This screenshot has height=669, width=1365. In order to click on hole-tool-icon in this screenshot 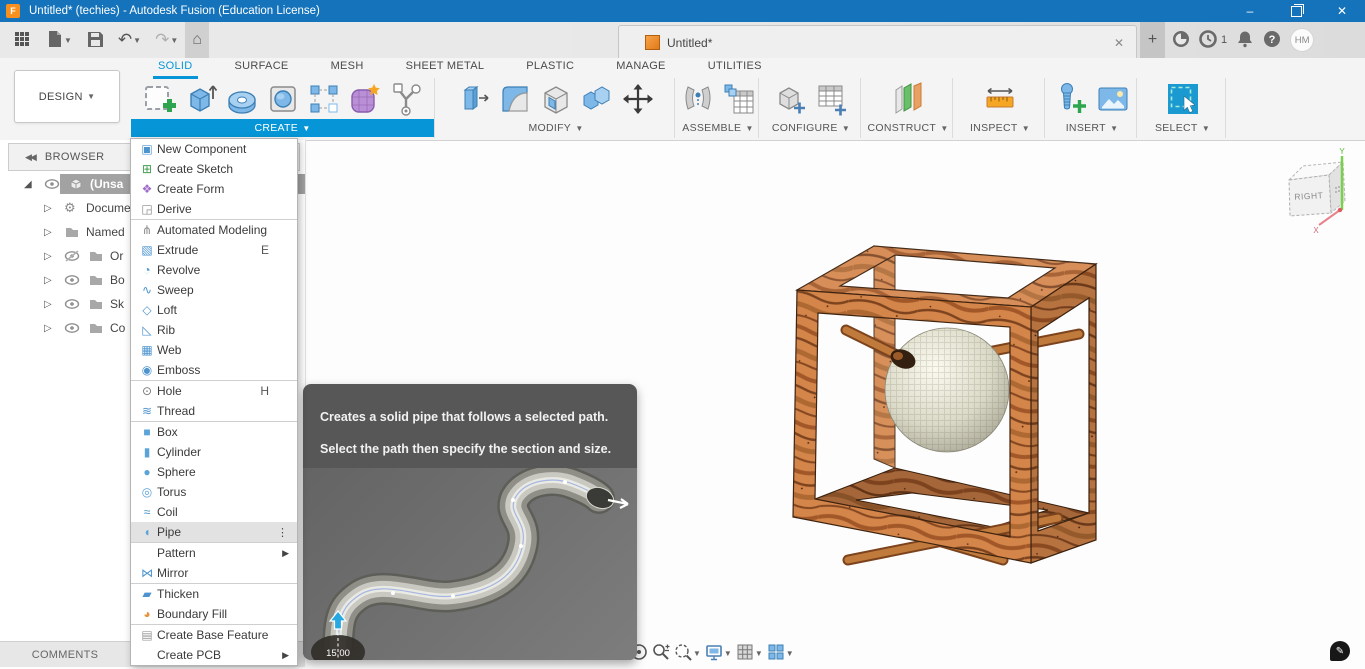, I will do `click(283, 99)`.